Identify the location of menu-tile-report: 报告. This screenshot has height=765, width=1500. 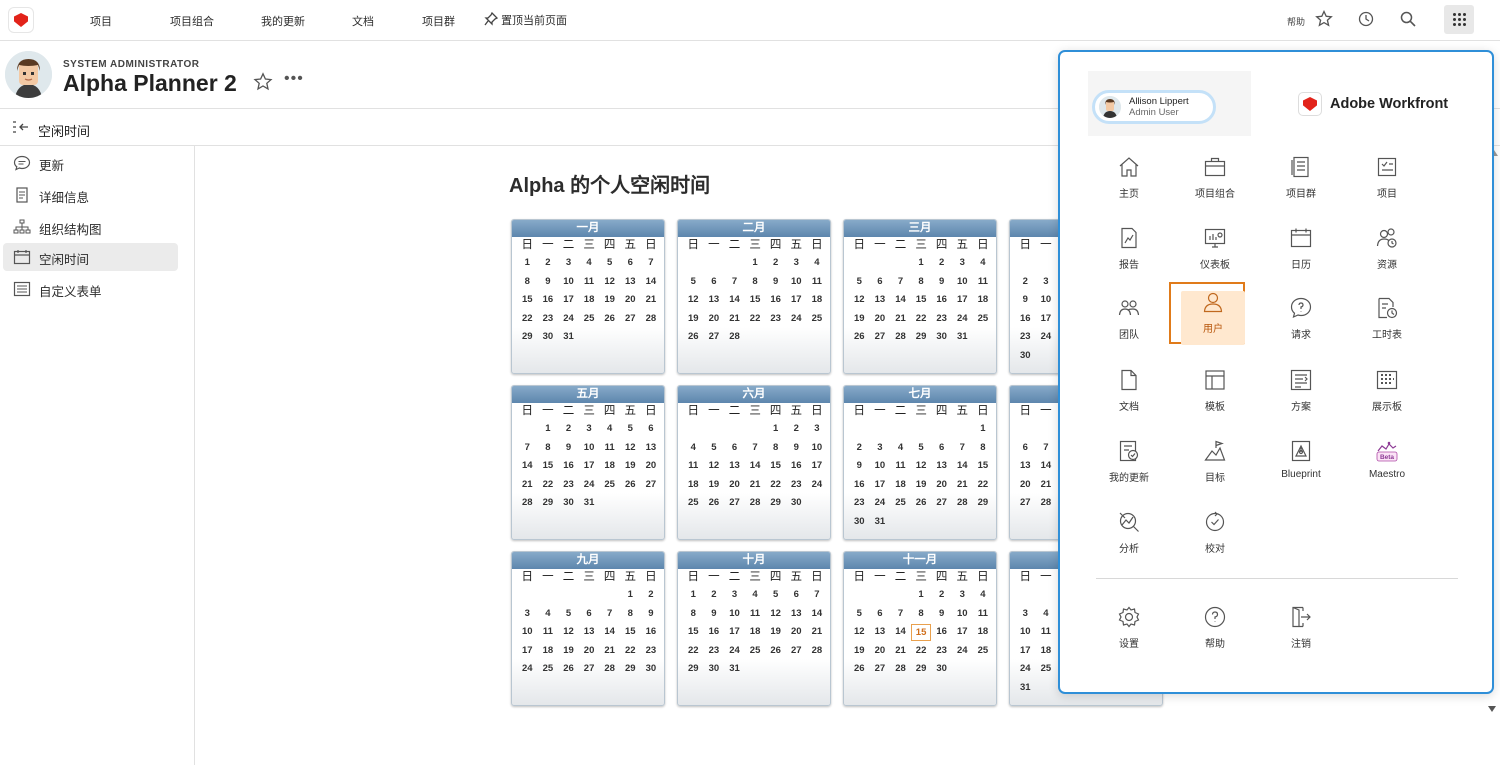
(1129, 249).